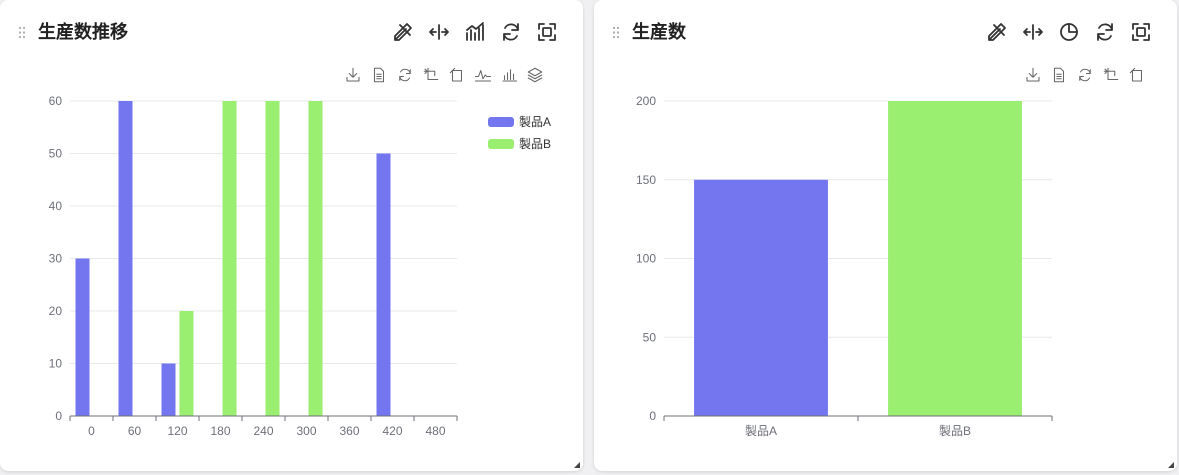 This screenshot has width=1179, height=475. What do you see at coordinates (263, 431) in the screenshot?
I see `x-tick-label: 240` at bounding box center [263, 431].